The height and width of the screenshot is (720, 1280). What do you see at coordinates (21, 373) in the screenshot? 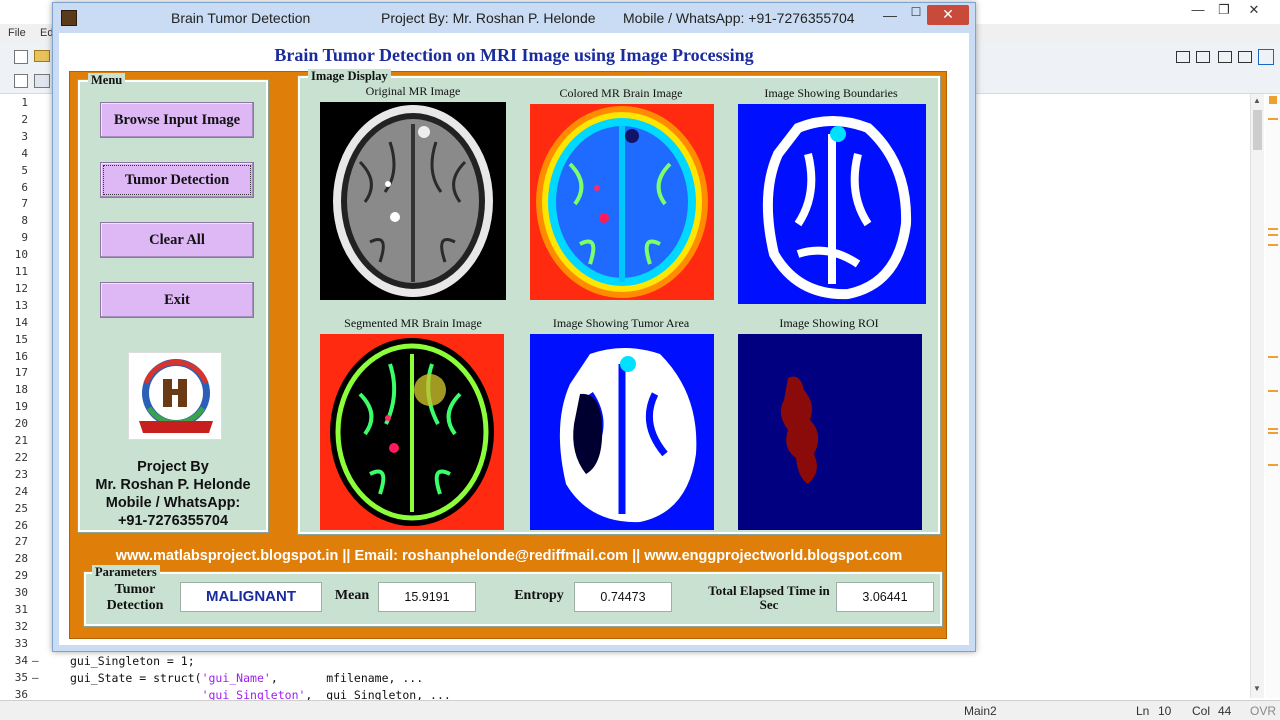
I see `line-number: 17` at bounding box center [21, 373].